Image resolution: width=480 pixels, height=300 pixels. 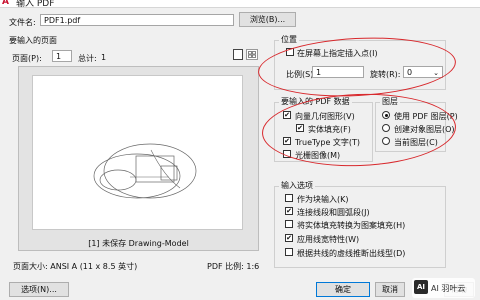 I want to click on apply-lineweight-label: 应用线宽特性(W), so click(x=328, y=239).